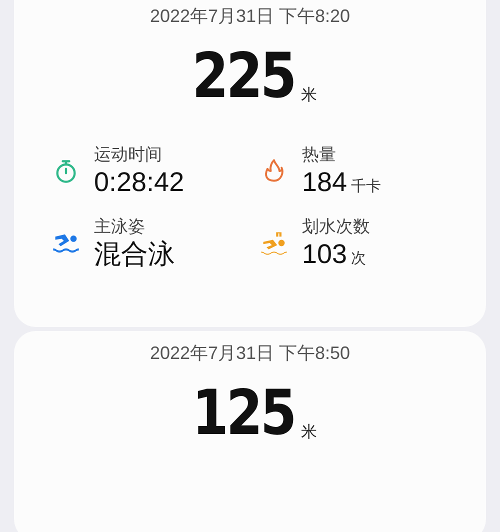  I want to click on record-date: 2022年7月31日 下午8:20, so click(250, 16).